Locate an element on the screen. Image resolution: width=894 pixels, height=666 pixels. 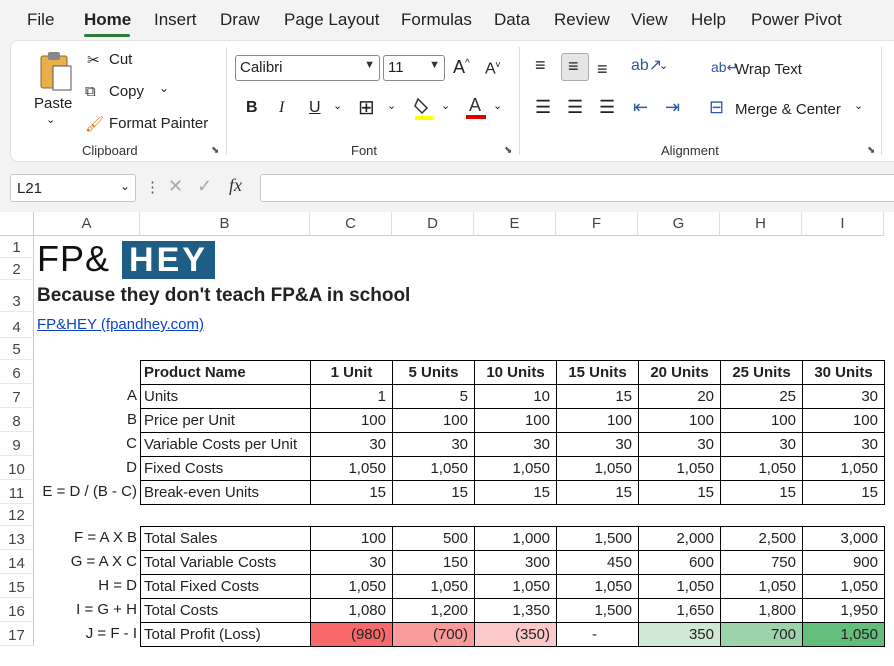
column-header: H is located at coordinates (761, 224).